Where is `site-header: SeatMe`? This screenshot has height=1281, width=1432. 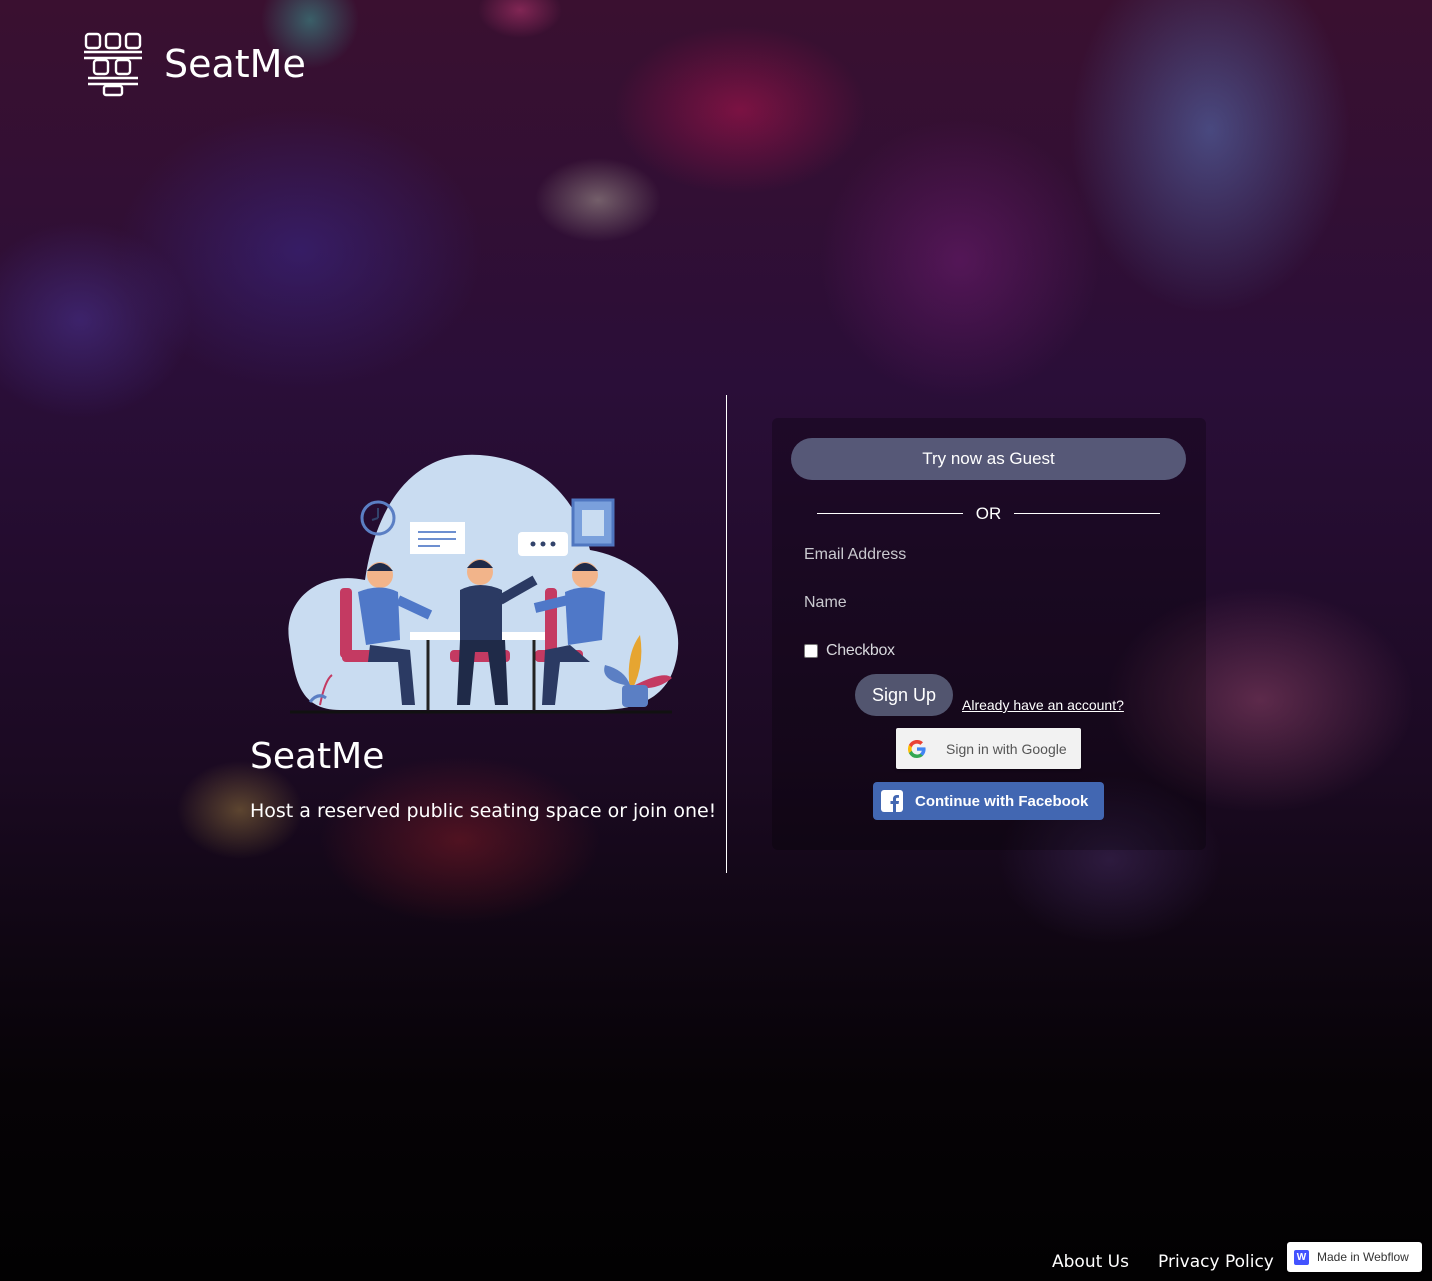
site-header: SeatMe is located at coordinates (194, 64).